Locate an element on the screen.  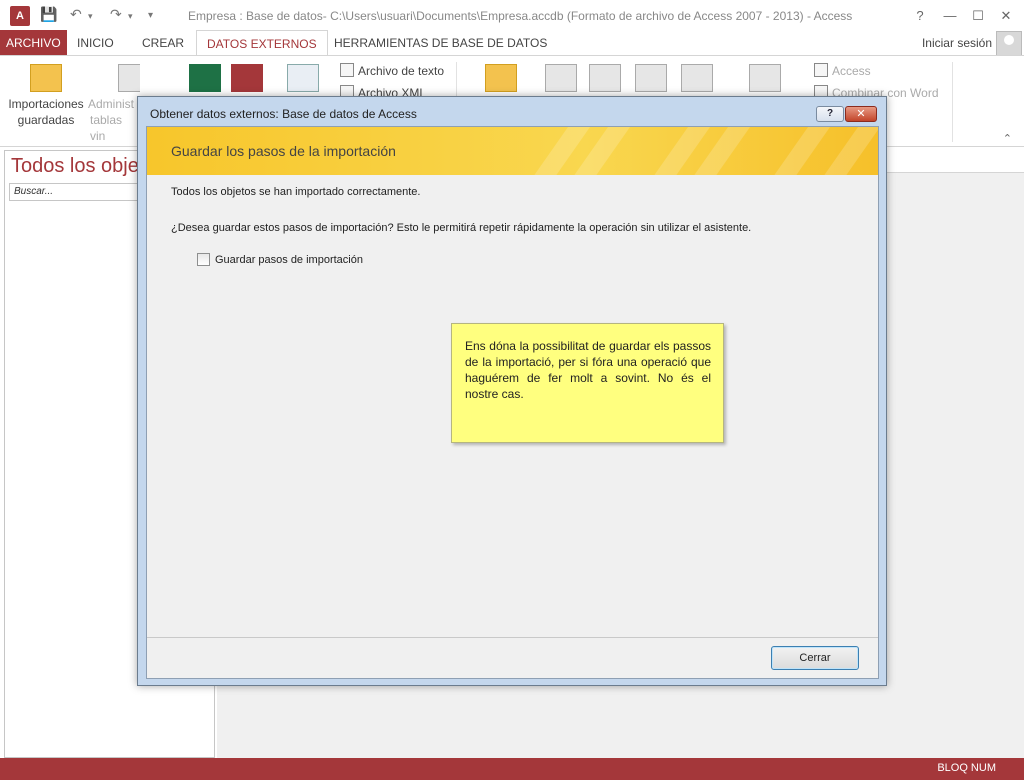
linked-table-manager-icon is located at coordinates (129, 78).